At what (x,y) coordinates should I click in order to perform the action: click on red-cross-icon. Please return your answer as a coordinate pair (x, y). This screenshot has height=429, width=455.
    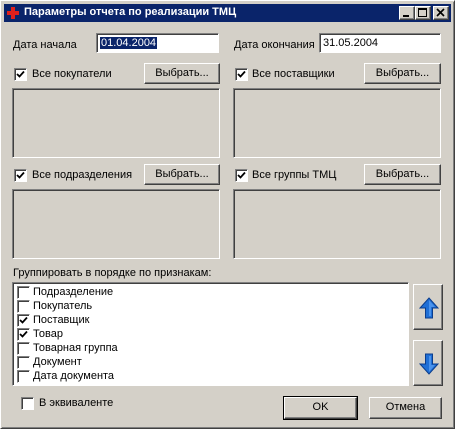
    Looking at the image, I should click on (13, 13).